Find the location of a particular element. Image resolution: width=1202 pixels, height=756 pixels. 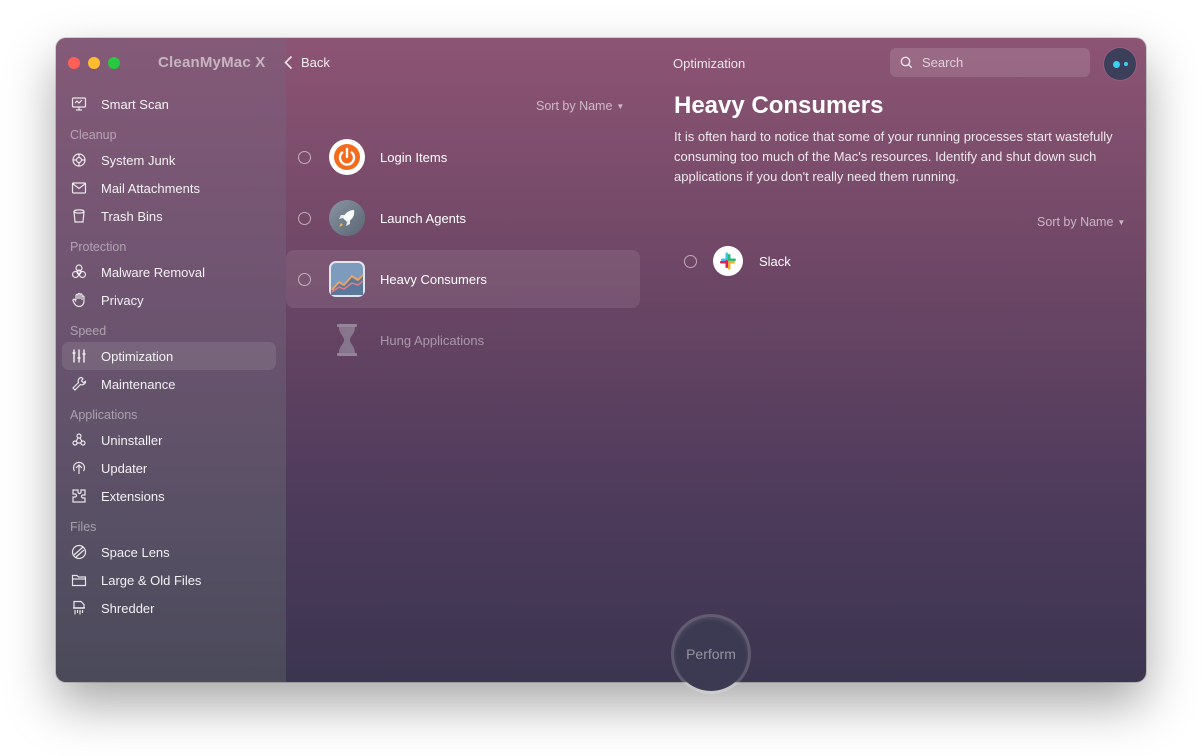

hourglass-icon is located at coordinates (347, 340).